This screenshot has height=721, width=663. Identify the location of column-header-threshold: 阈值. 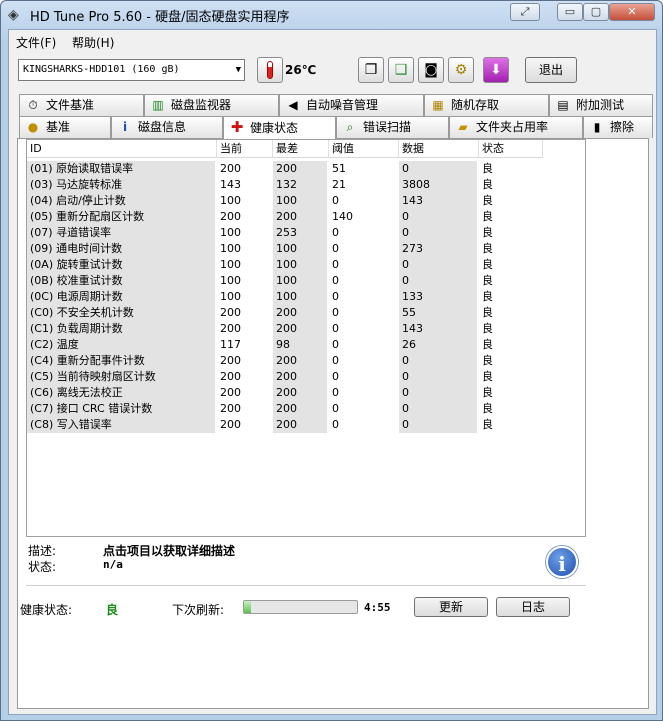
(364, 149).